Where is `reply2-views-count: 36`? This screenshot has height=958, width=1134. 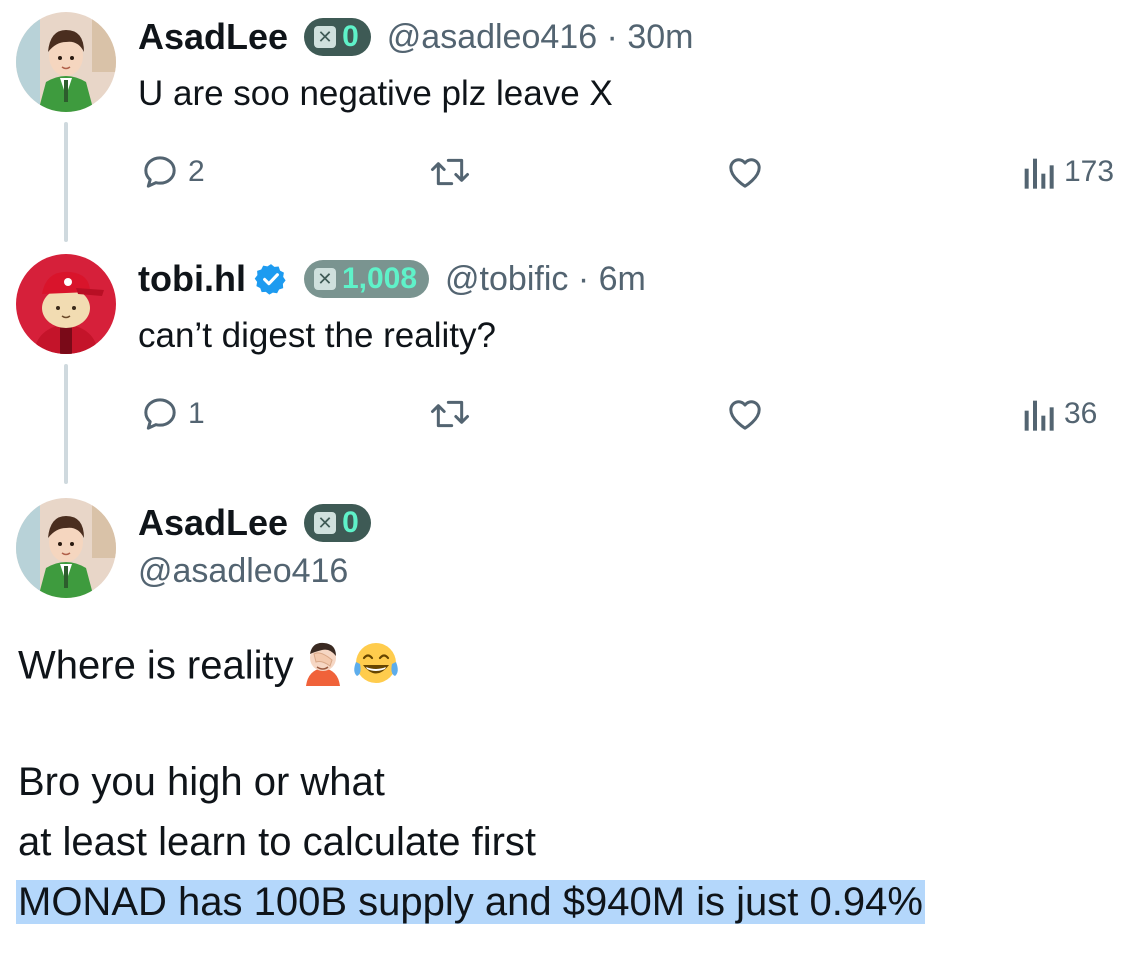 reply2-views-count: 36 is located at coordinates (1081, 413).